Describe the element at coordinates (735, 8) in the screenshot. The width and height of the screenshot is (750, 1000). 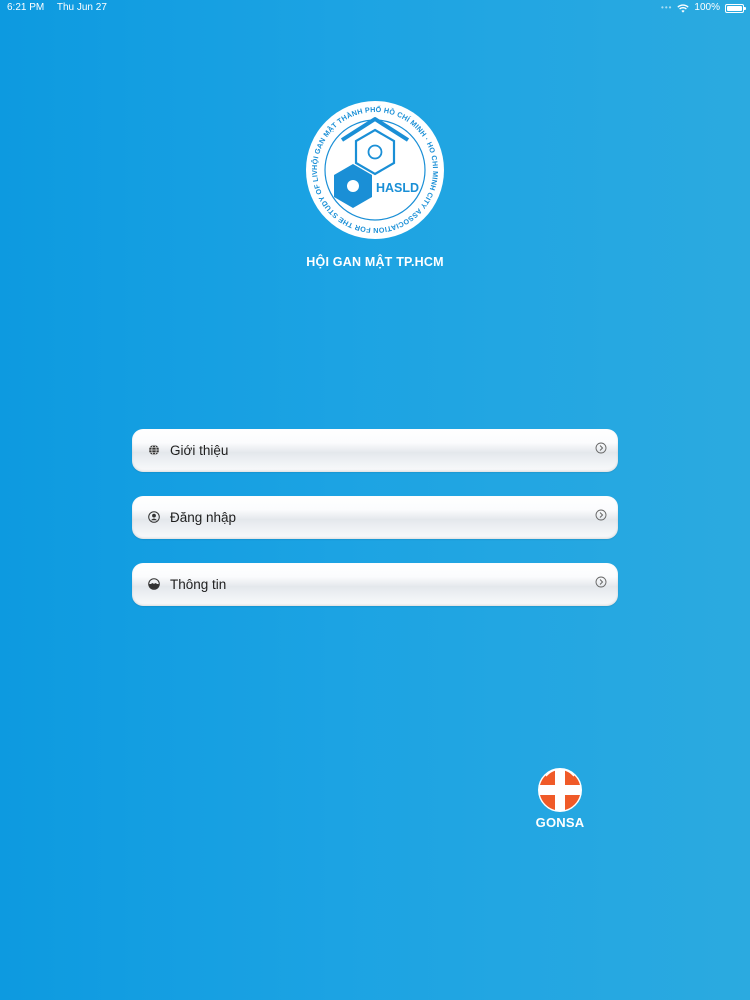
I see `battery-icon` at that location.